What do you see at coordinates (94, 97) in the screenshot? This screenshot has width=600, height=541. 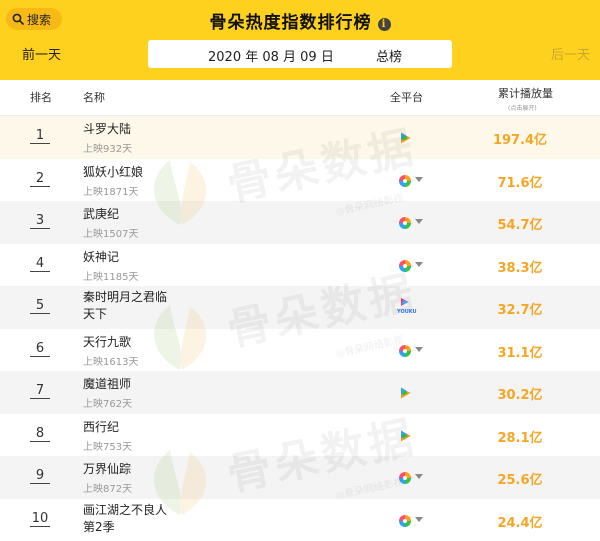 I see `col-name: 名称` at bounding box center [94, 97].